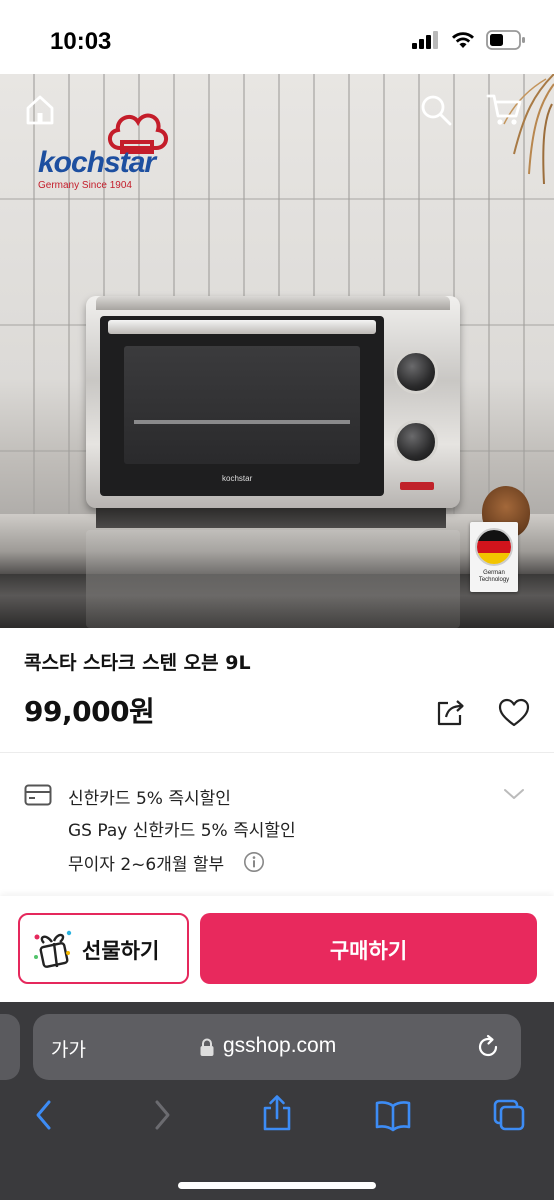  What do you see at coordinates (463, 39) in the screenshot?
I see `wifi-icon` at bounding box center [463, 39].